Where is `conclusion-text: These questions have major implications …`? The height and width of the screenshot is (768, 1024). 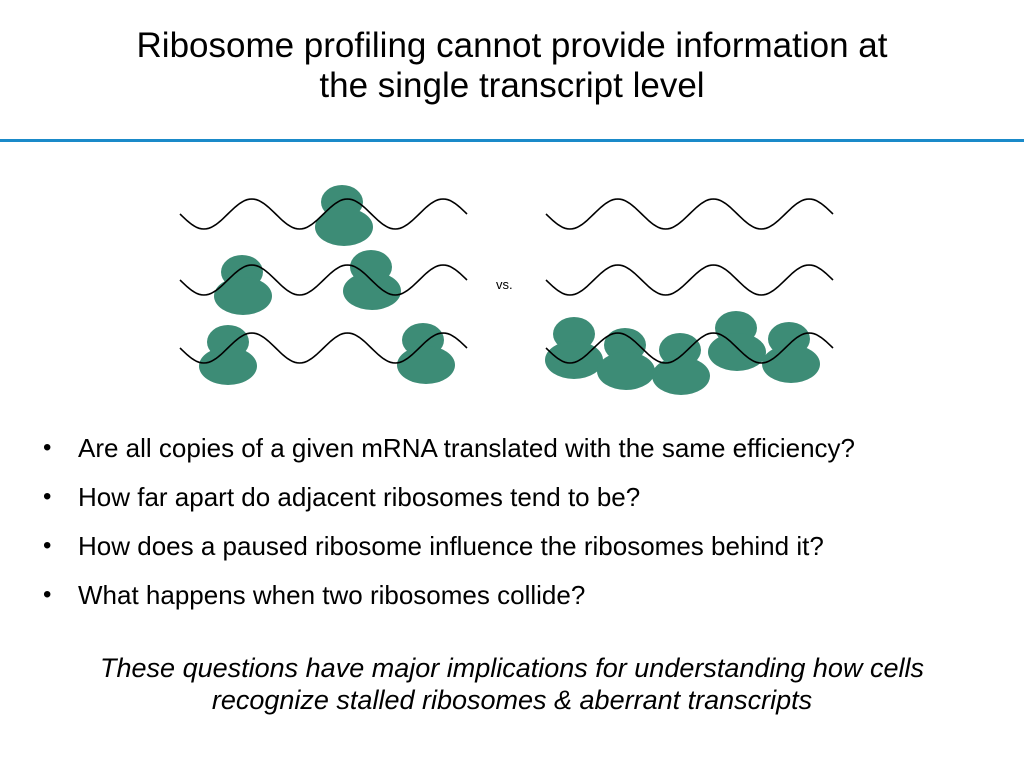 conclusion-text: These questions have major implications … is located at coordinates (512, 684).